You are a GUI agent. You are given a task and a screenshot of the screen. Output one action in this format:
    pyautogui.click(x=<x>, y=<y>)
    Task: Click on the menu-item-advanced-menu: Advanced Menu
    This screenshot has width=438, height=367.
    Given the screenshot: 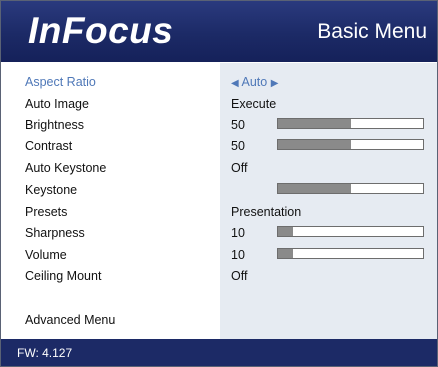 What is the action you would take?
    pyautogui.click(x=70, y=320)
    